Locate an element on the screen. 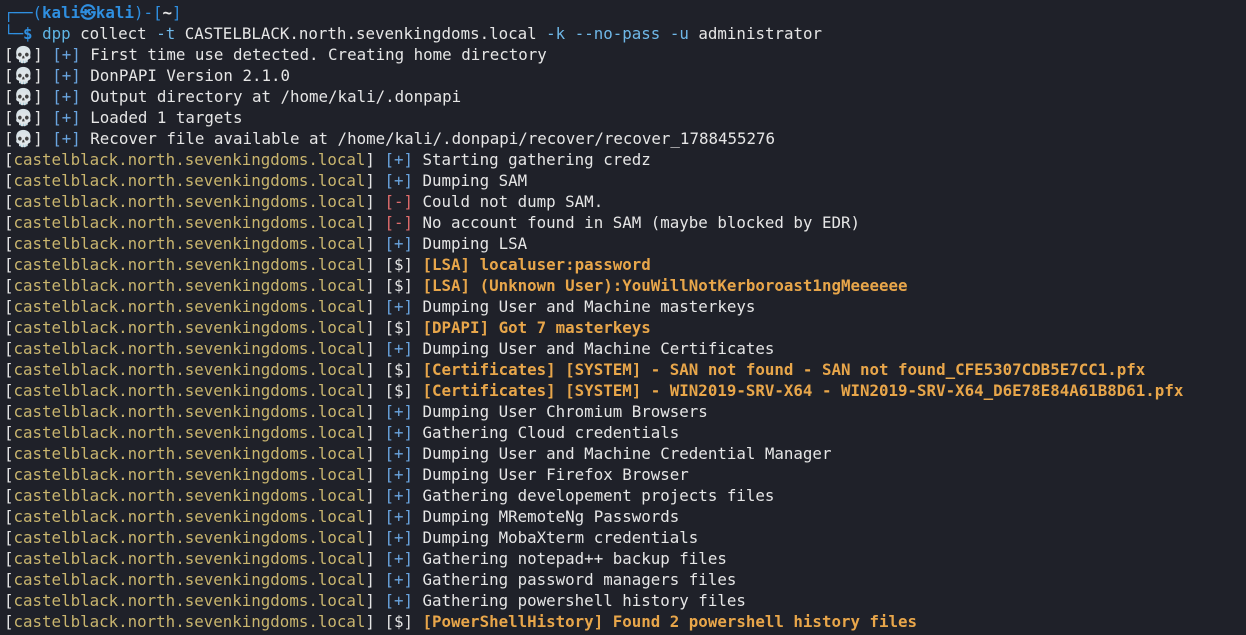 The height and width of the screenshot is (635, 1246). log-message: Gathering Cloud credentials is located at coordinates (551, 432).